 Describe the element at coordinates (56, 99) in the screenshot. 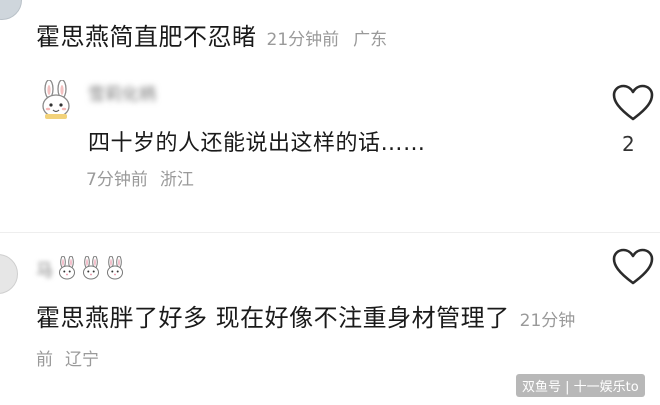

I see `bunny-avatar` at that location.